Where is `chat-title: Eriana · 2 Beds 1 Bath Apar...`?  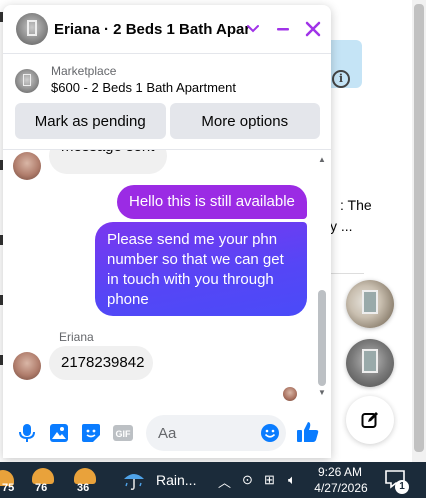 chat-title: Eriana · 2 Beds 1 Bath Apar... is located at coordinates (151, 29).